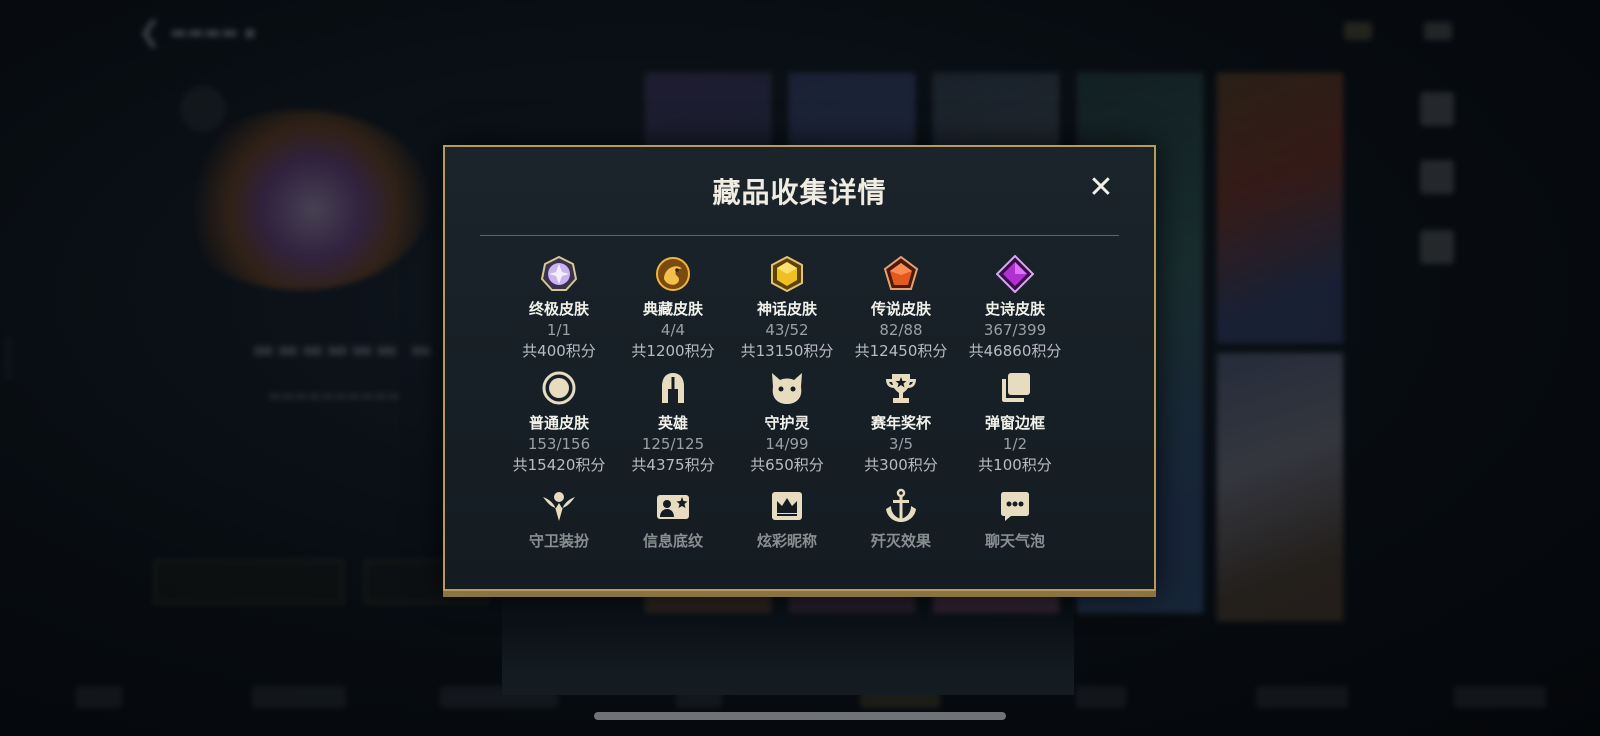 This screenshot has width=1600, height=736. Describe the element at coordinates (559, 506) in the screenshot. I see `ward-skin-icon` at that location.